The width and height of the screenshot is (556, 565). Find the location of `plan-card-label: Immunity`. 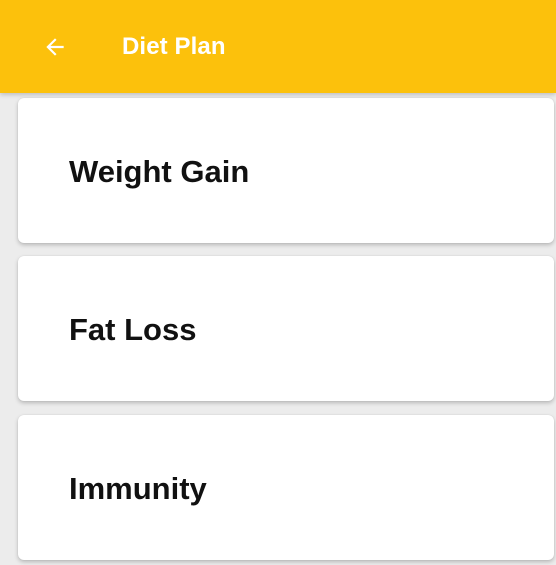

plan-card-label: Immunity is located at coordinates (138, 488).